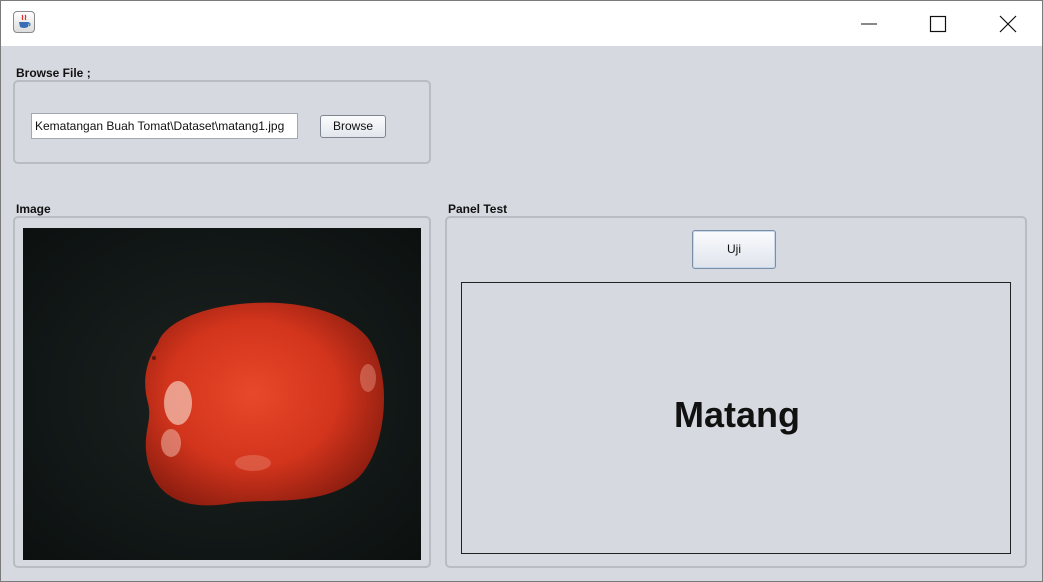  I want to click on close-button, so click(1008, 23).